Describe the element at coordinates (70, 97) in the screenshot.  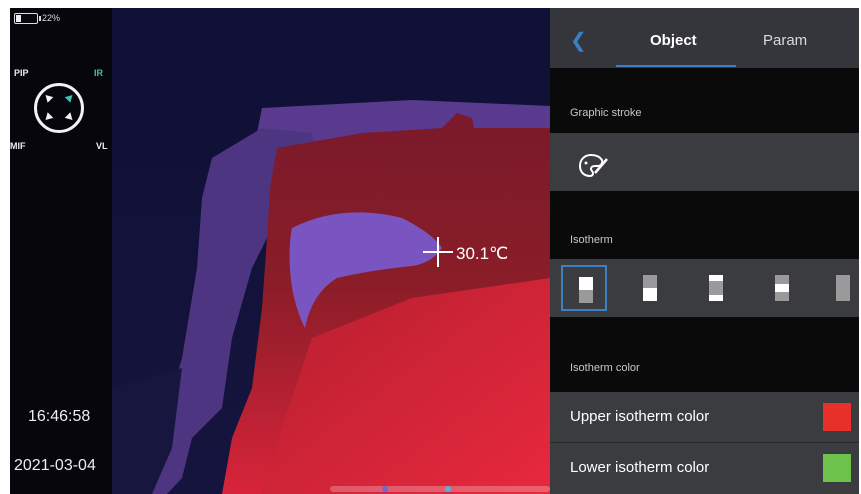
I see `arrow-up-right-icon` at that location.